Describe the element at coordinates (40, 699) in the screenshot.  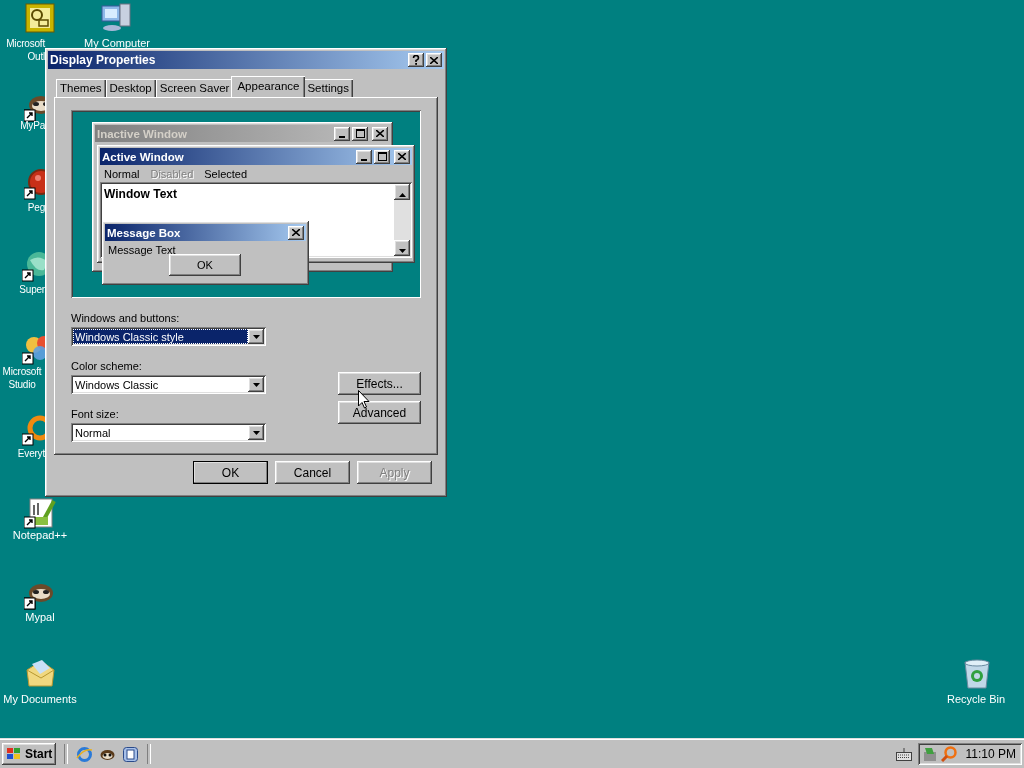
I see `icon-label: My Documents` at that location.